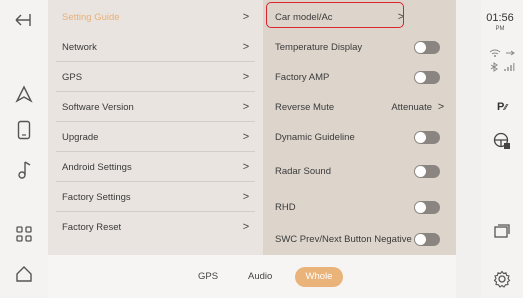 The width and height of the screenshot is (523, 298). What do you see at coordinates (24, 234) in the screenshot?
I see `apps-icon` at bounding box center [24, 234].